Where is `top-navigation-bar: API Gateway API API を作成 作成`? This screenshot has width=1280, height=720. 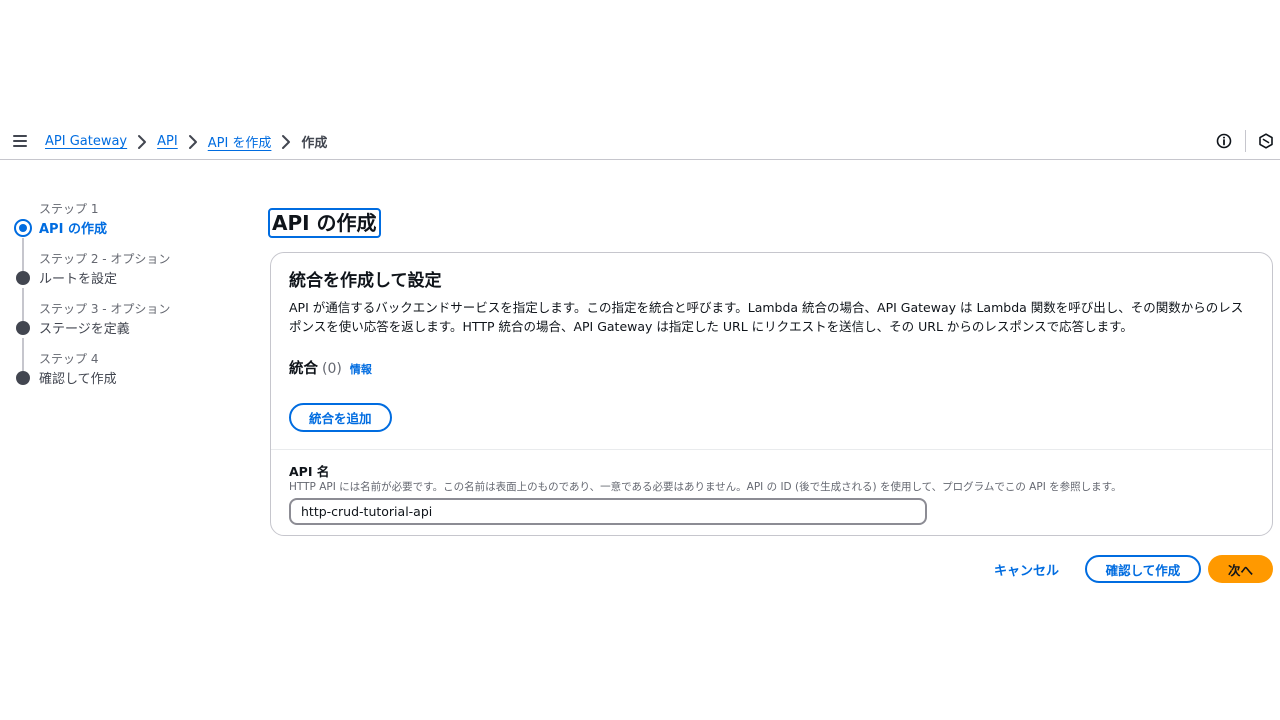 top-navigation-bar: API Gateway API API を作成 作成 is located at coordinates (640, 141).